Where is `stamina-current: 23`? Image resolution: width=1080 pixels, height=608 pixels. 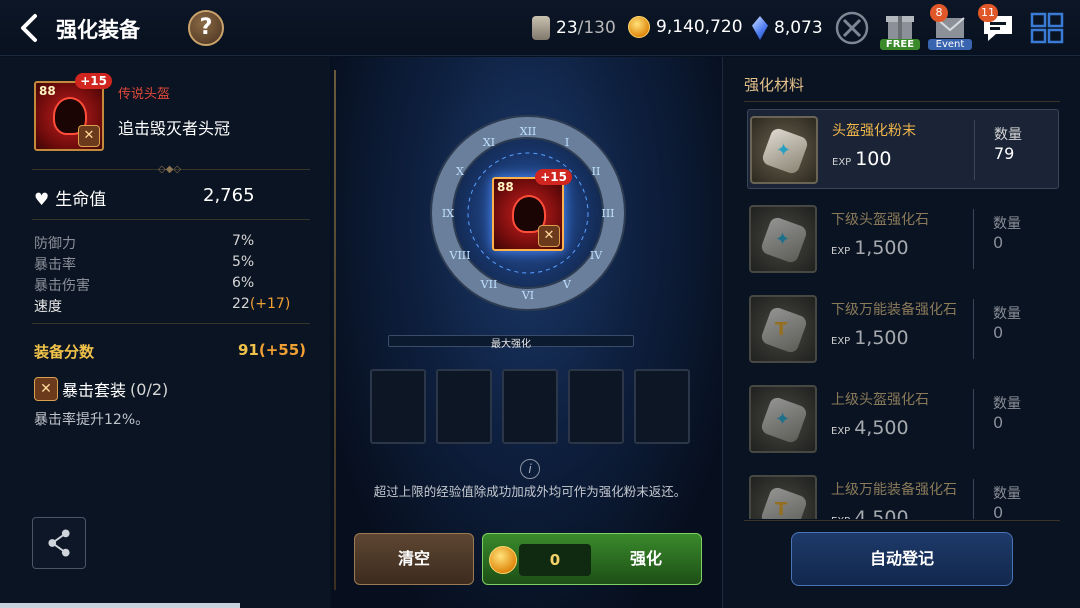
stamina-current: 23 is located at coordinates (567, 28).